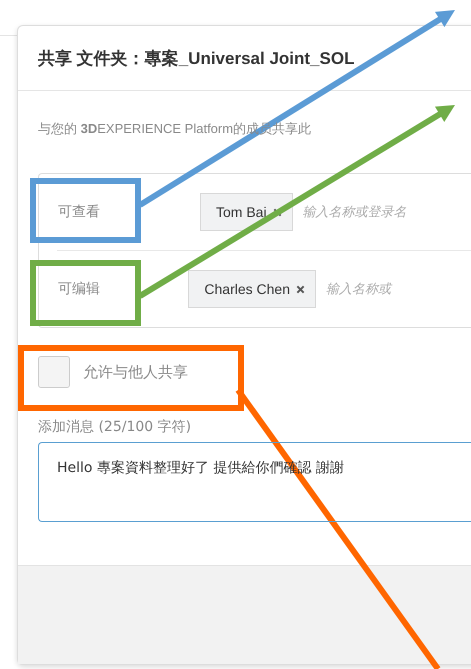  What do you see at coordinates (79, 212) in the screenshot?
I see `permission-label: 可查看` at bounding box center [79, 212].